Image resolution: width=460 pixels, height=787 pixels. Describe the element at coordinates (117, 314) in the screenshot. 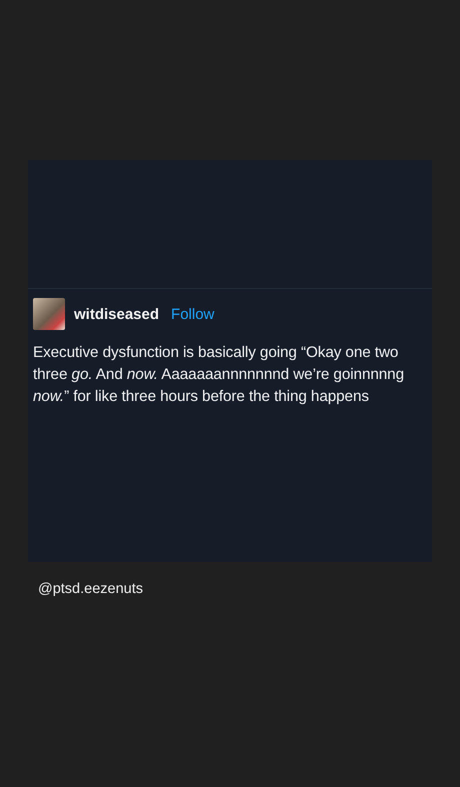

I see `username: witdiseased` at that location.